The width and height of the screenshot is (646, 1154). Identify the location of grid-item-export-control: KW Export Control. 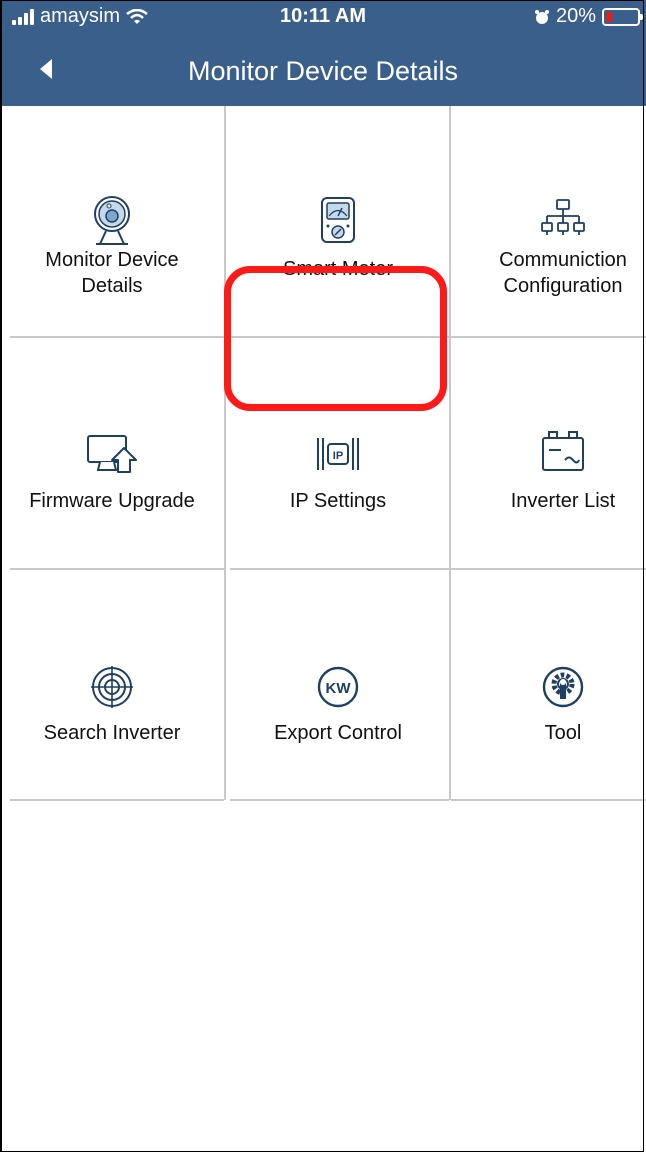
(338, 685).